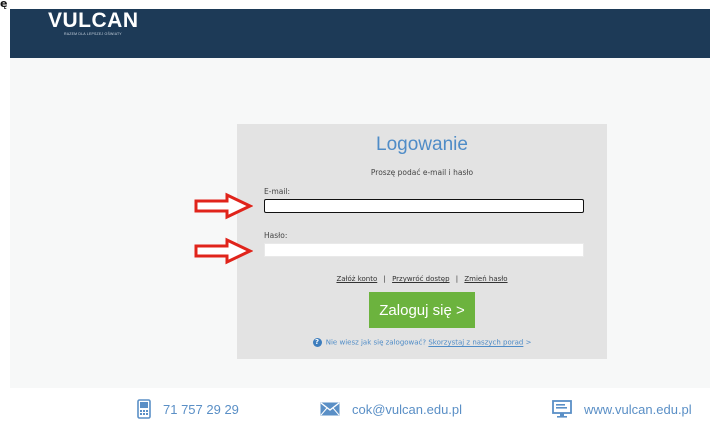  I want to click on phone-number: 71 757 29 29, so click(201, 409).